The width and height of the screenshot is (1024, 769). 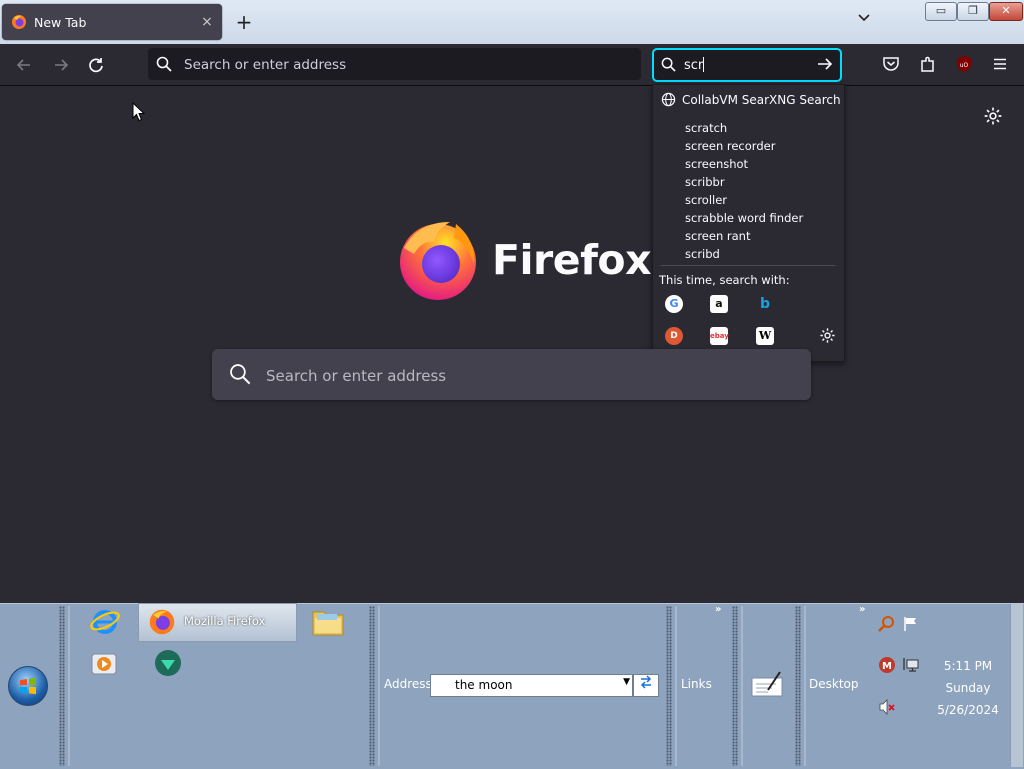 What do you see at coordinates (24, 65) in the screenshot?
I see `back-button` at bounding box center [24, 65].